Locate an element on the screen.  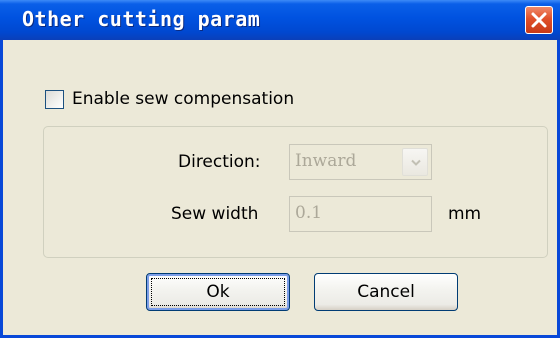
sew-width-label: Sew width is located at coordinates (215, 214).